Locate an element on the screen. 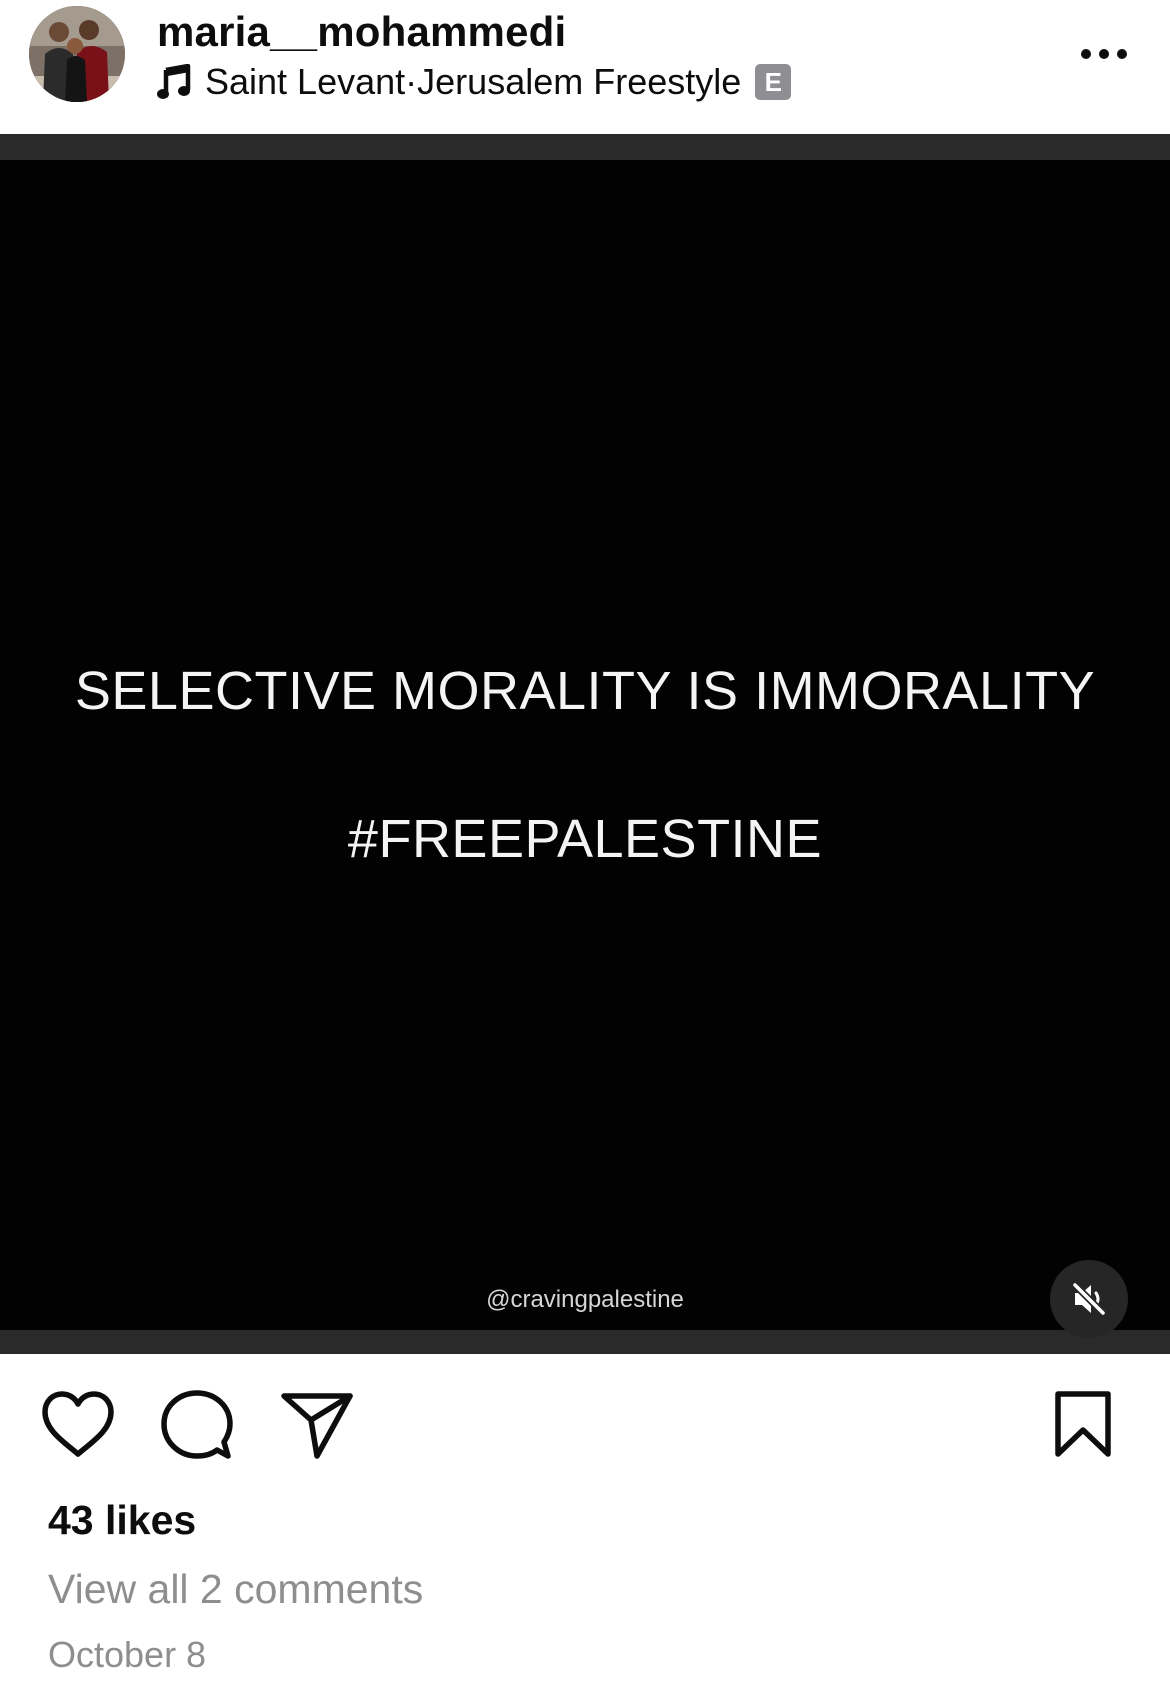 The height and width of the screenshot is (1685, 1170). view-comments-link: View all 2 comments is located at coordinates (235, 1589).